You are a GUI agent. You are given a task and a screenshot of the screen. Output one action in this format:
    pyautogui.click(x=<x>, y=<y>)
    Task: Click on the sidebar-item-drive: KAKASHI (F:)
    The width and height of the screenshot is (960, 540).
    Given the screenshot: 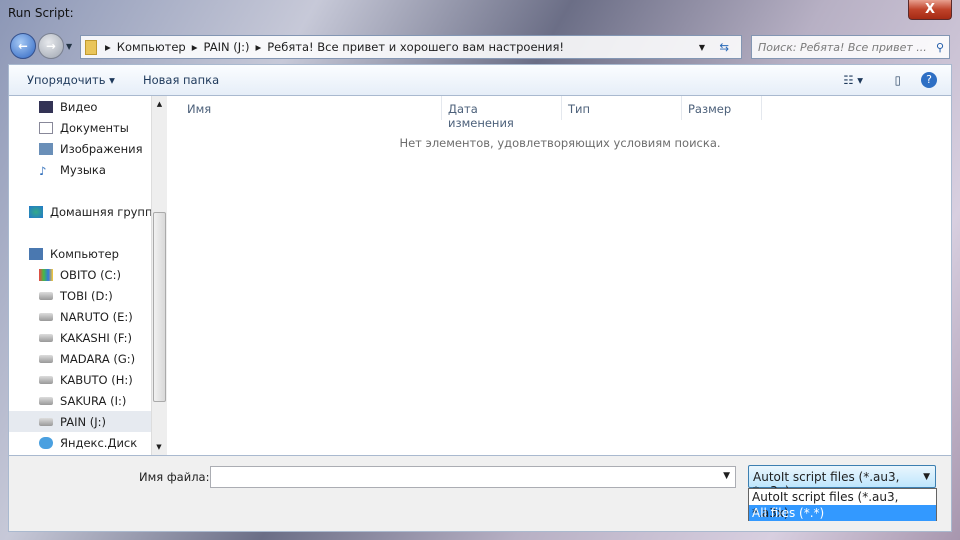 What is the action you would take?
    pyautogui.click(x=88, y=337)
    